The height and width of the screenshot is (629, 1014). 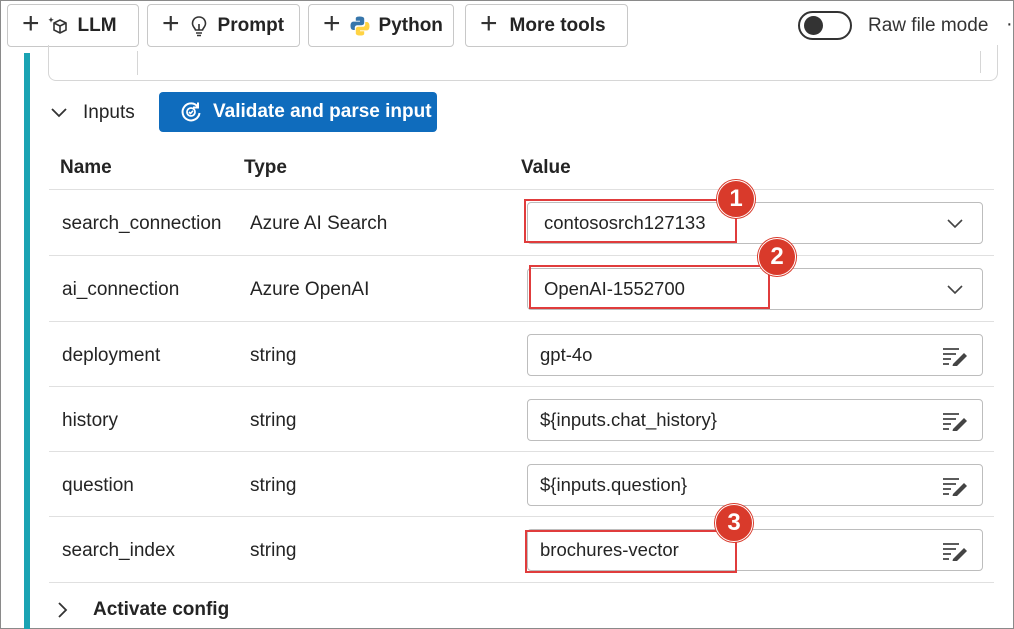 What do you see at coordinates (121, 289) in the screenshot?
I see `row-name: ai_connection` at bounding box center [121, 289].